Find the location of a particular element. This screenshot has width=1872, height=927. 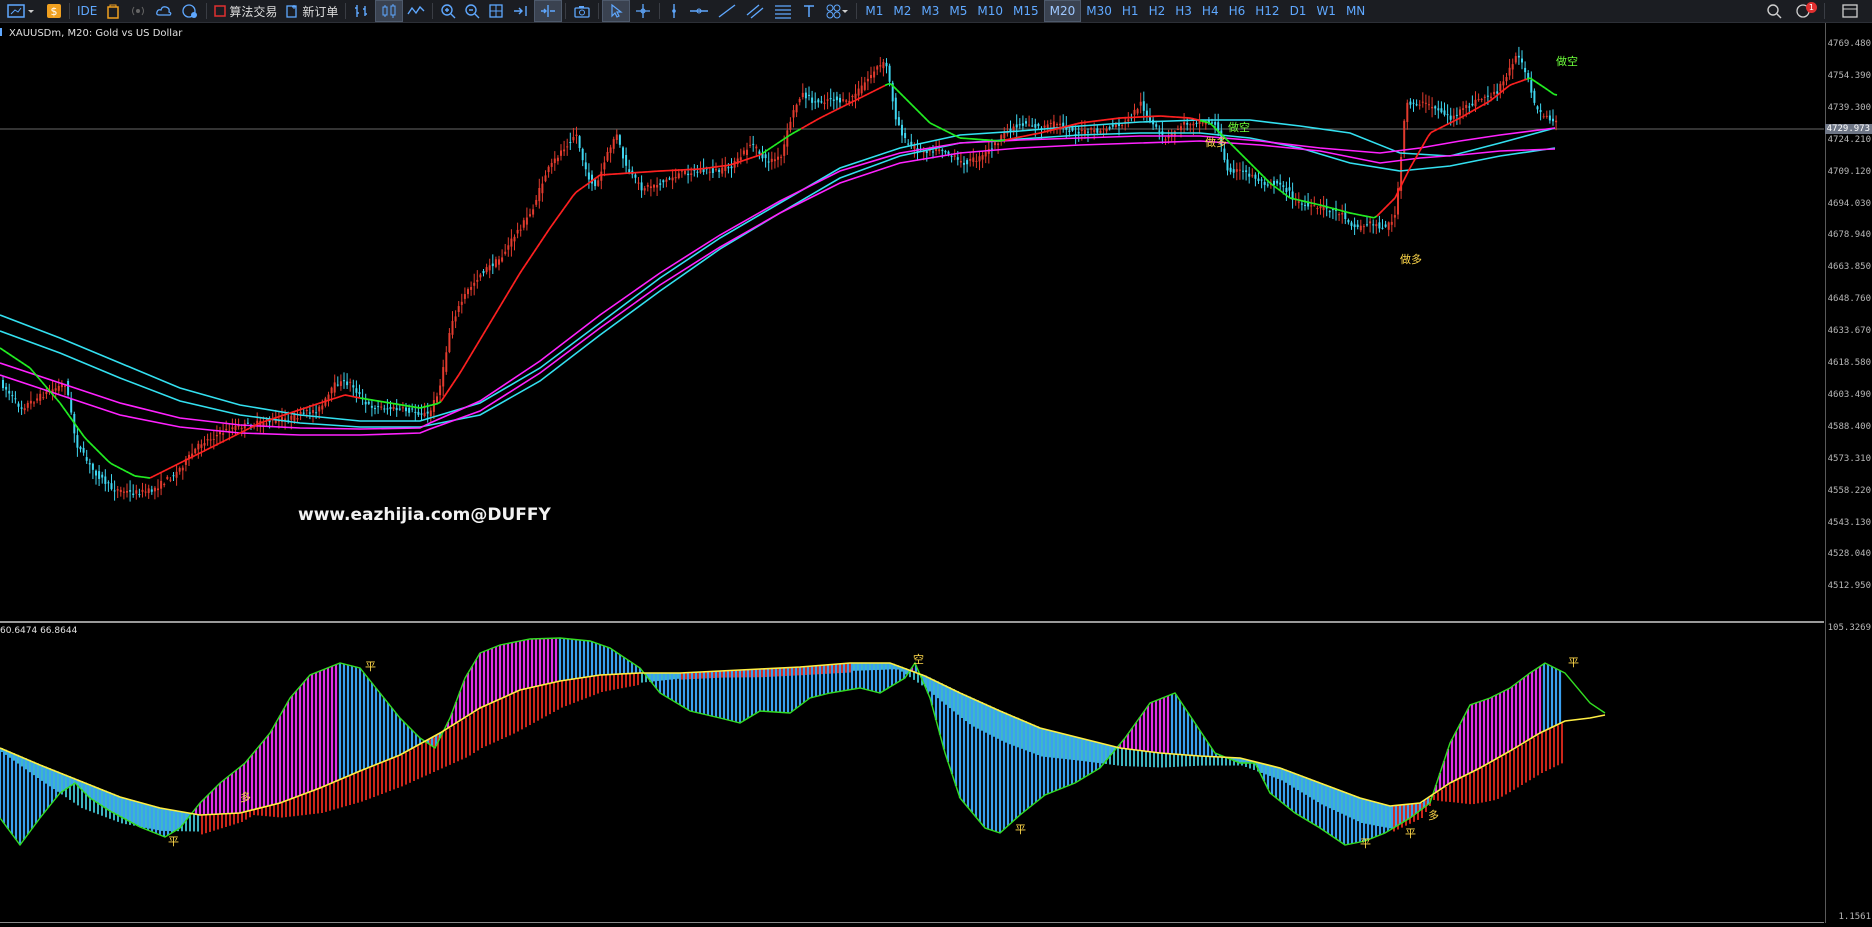

screenshot-icon is located at coordinates (582, 11).